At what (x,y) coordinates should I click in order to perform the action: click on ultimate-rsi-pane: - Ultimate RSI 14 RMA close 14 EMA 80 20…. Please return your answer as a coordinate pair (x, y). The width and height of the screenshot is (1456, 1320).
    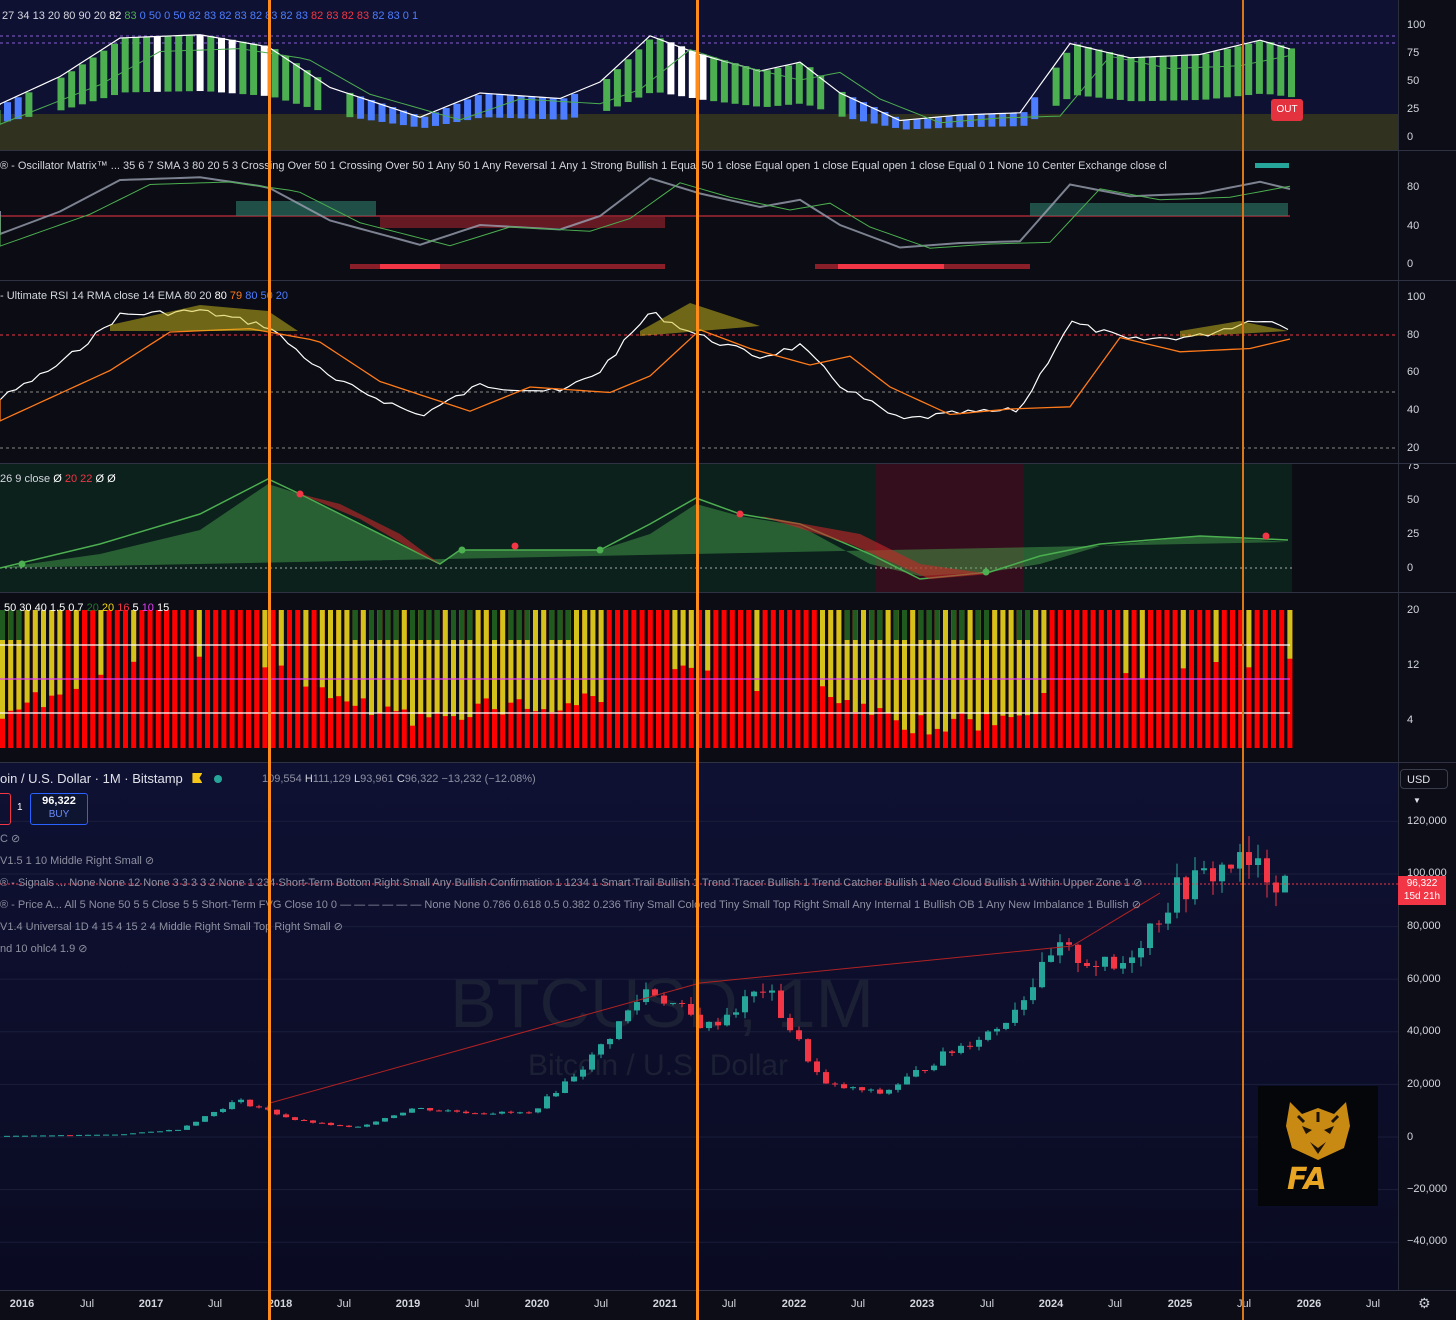
    Looking at the image, I should click on (728, 372).